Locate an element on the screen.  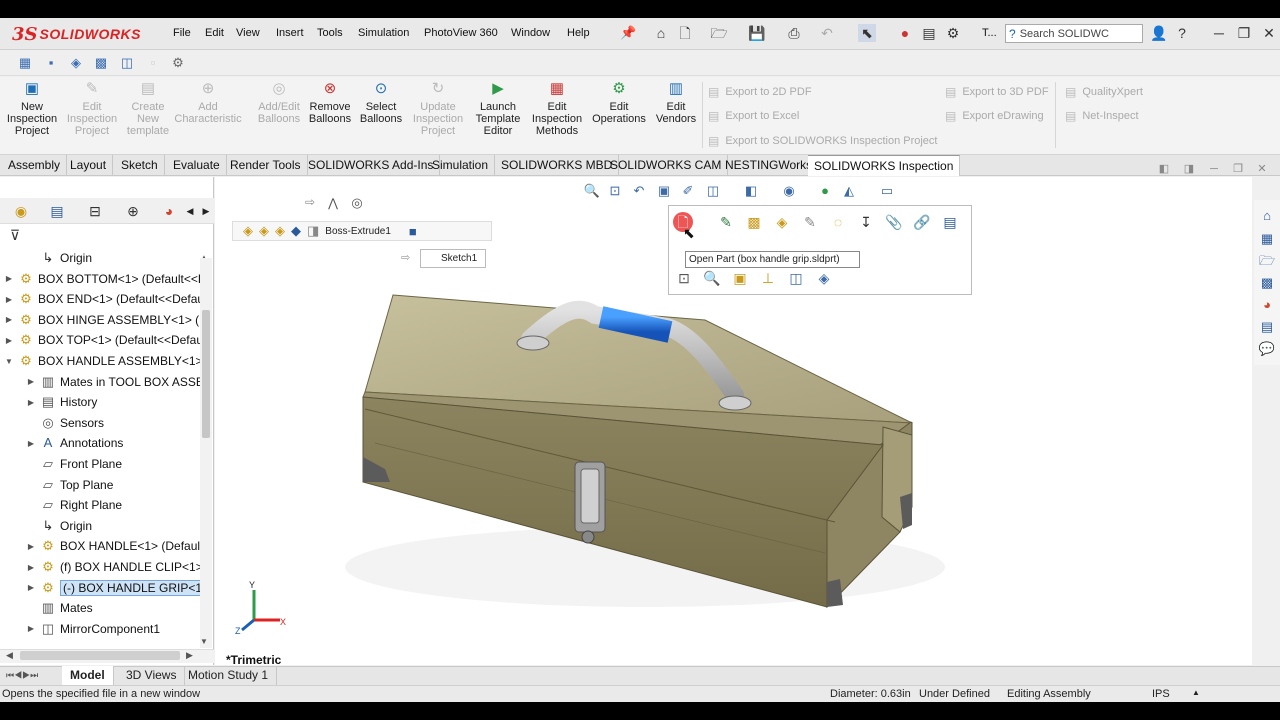
tab-layout: Layout is located at coordinates (89, 165).